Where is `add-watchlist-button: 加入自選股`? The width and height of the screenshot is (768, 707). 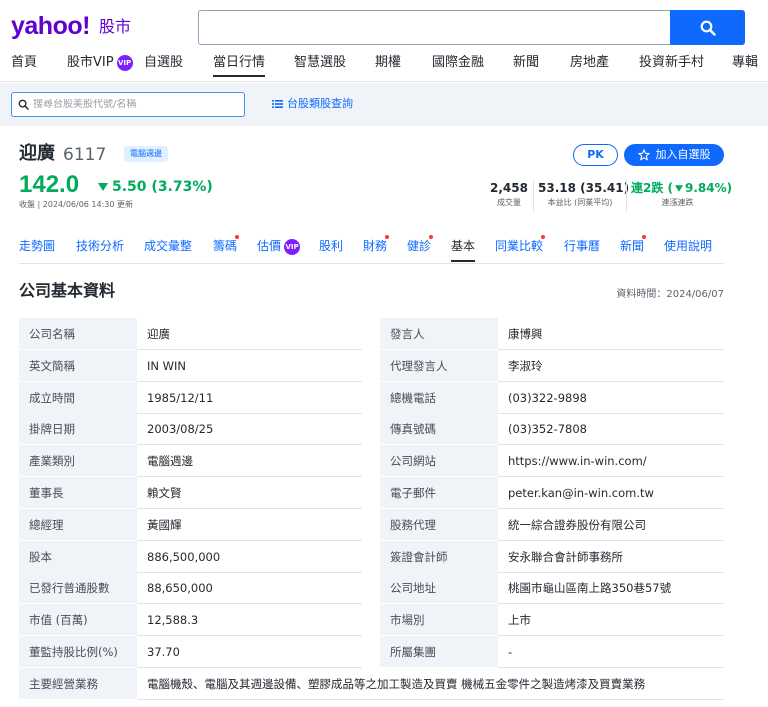 add-watchlist-button: 加入自選股 is located at coordinates (674, 155).